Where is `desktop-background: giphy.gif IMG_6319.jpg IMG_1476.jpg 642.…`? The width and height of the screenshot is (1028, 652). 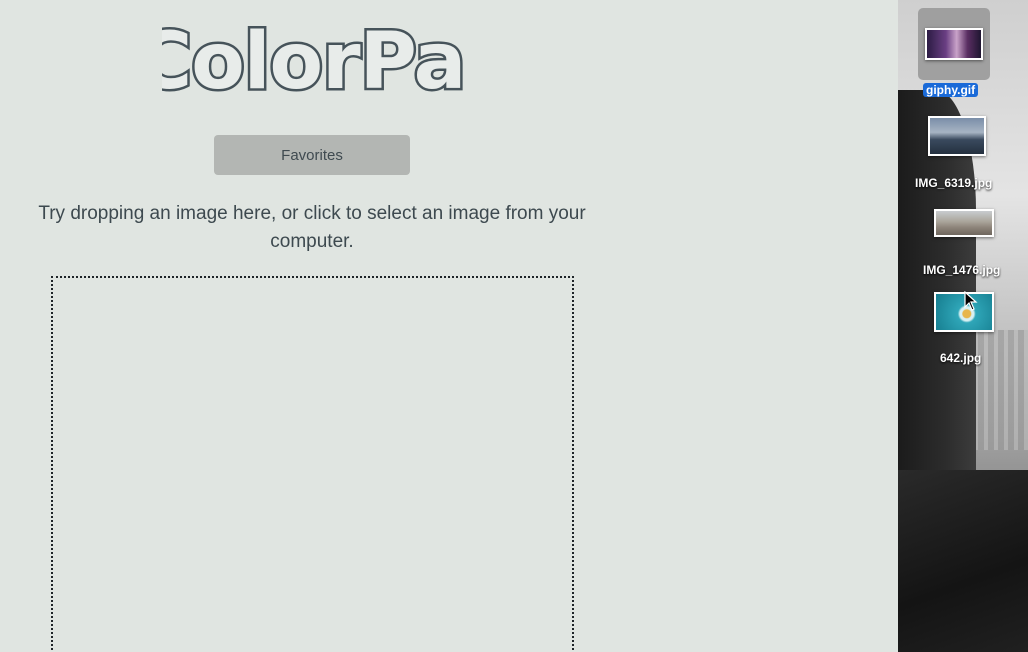
desktop-background: giphy.gif IMG_6319.jpg IMG_1476.jpg 642.… is located at coordinates (963, 326).